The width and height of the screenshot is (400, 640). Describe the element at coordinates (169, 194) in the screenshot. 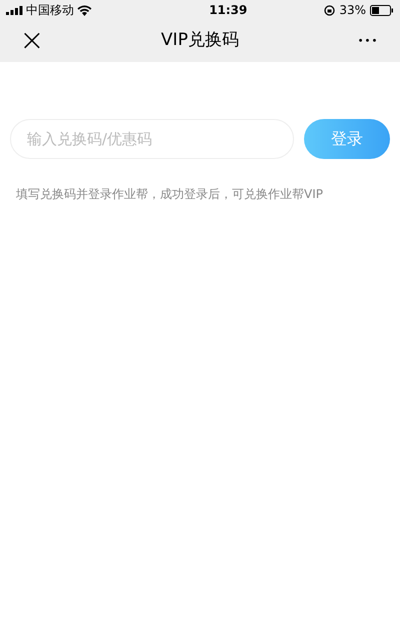

I see `hint-text: 填写兑换码并登录作业帮，成功登录后，可兑换作业帮VIP` at that location.